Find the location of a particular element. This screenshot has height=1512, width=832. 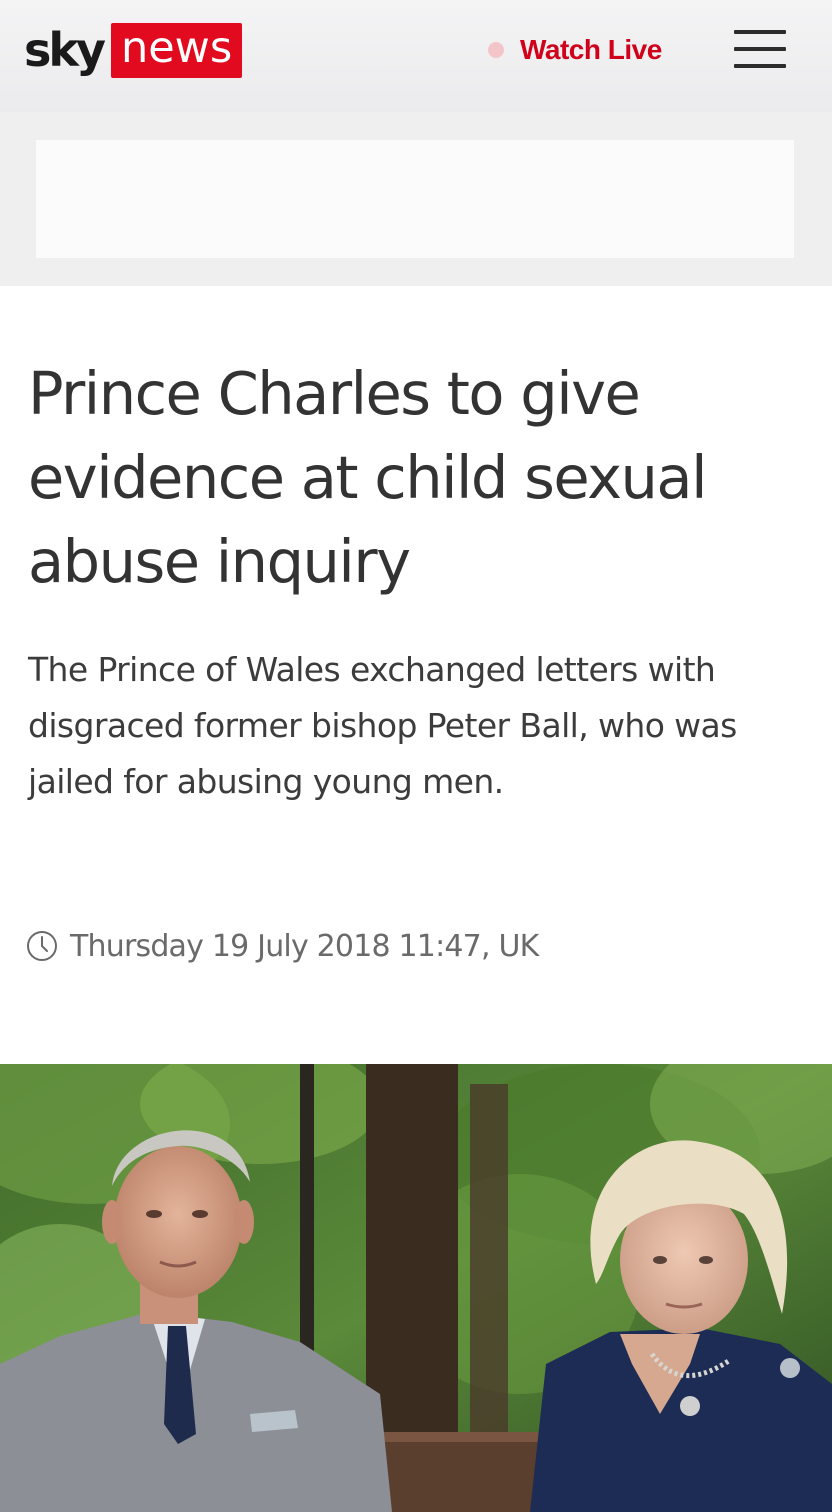

advert-container is located at coordinates (416, 199).